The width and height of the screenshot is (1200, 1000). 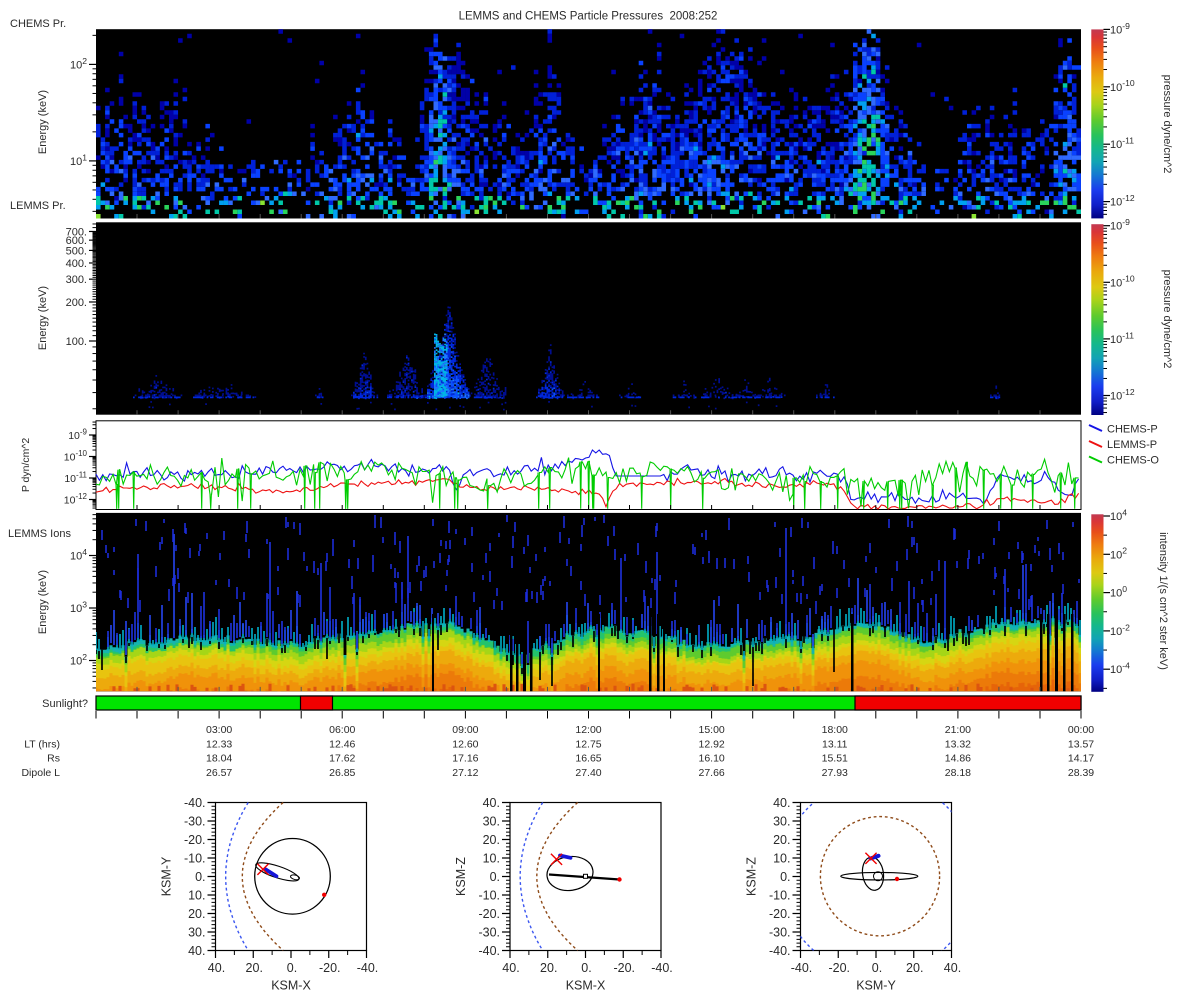 What do you see at coordinates (465, 773) in the screenshot?
I see `svg-text: 27.12` at bounding box center [465, 773].